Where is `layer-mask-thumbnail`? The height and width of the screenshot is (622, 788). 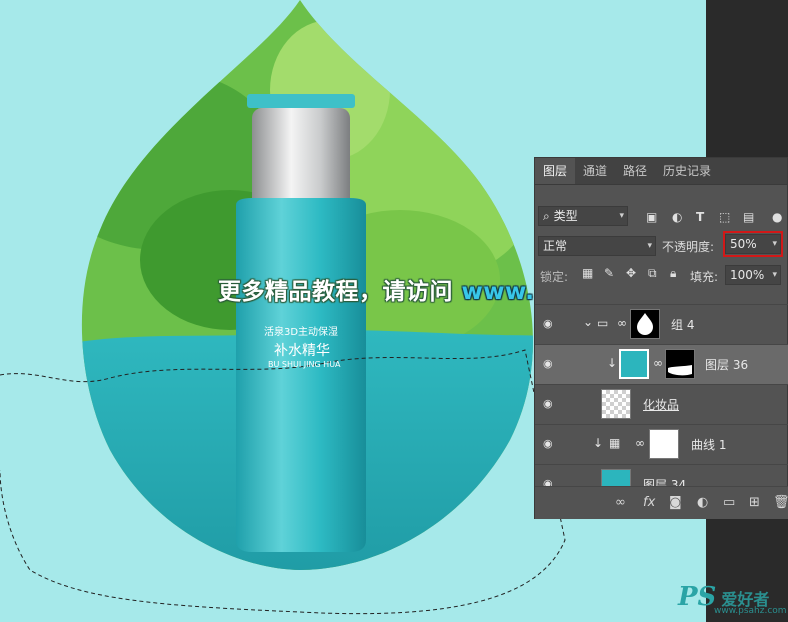 layer-mask-thumbnail is located at coordinates (680, 364).